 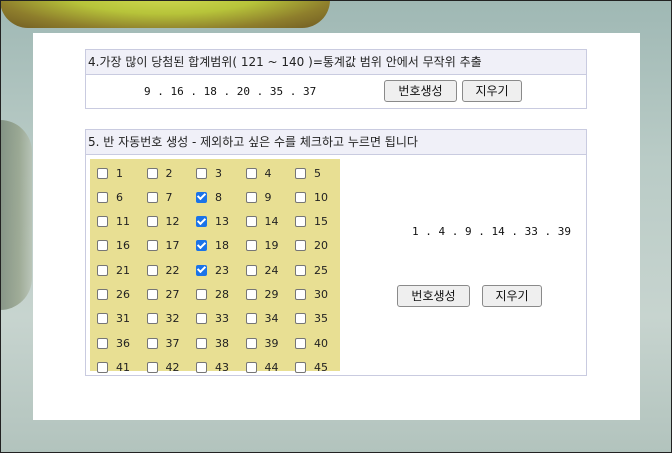 I want to click on number-checkbox-item: 15, so click(x=311, y=222).